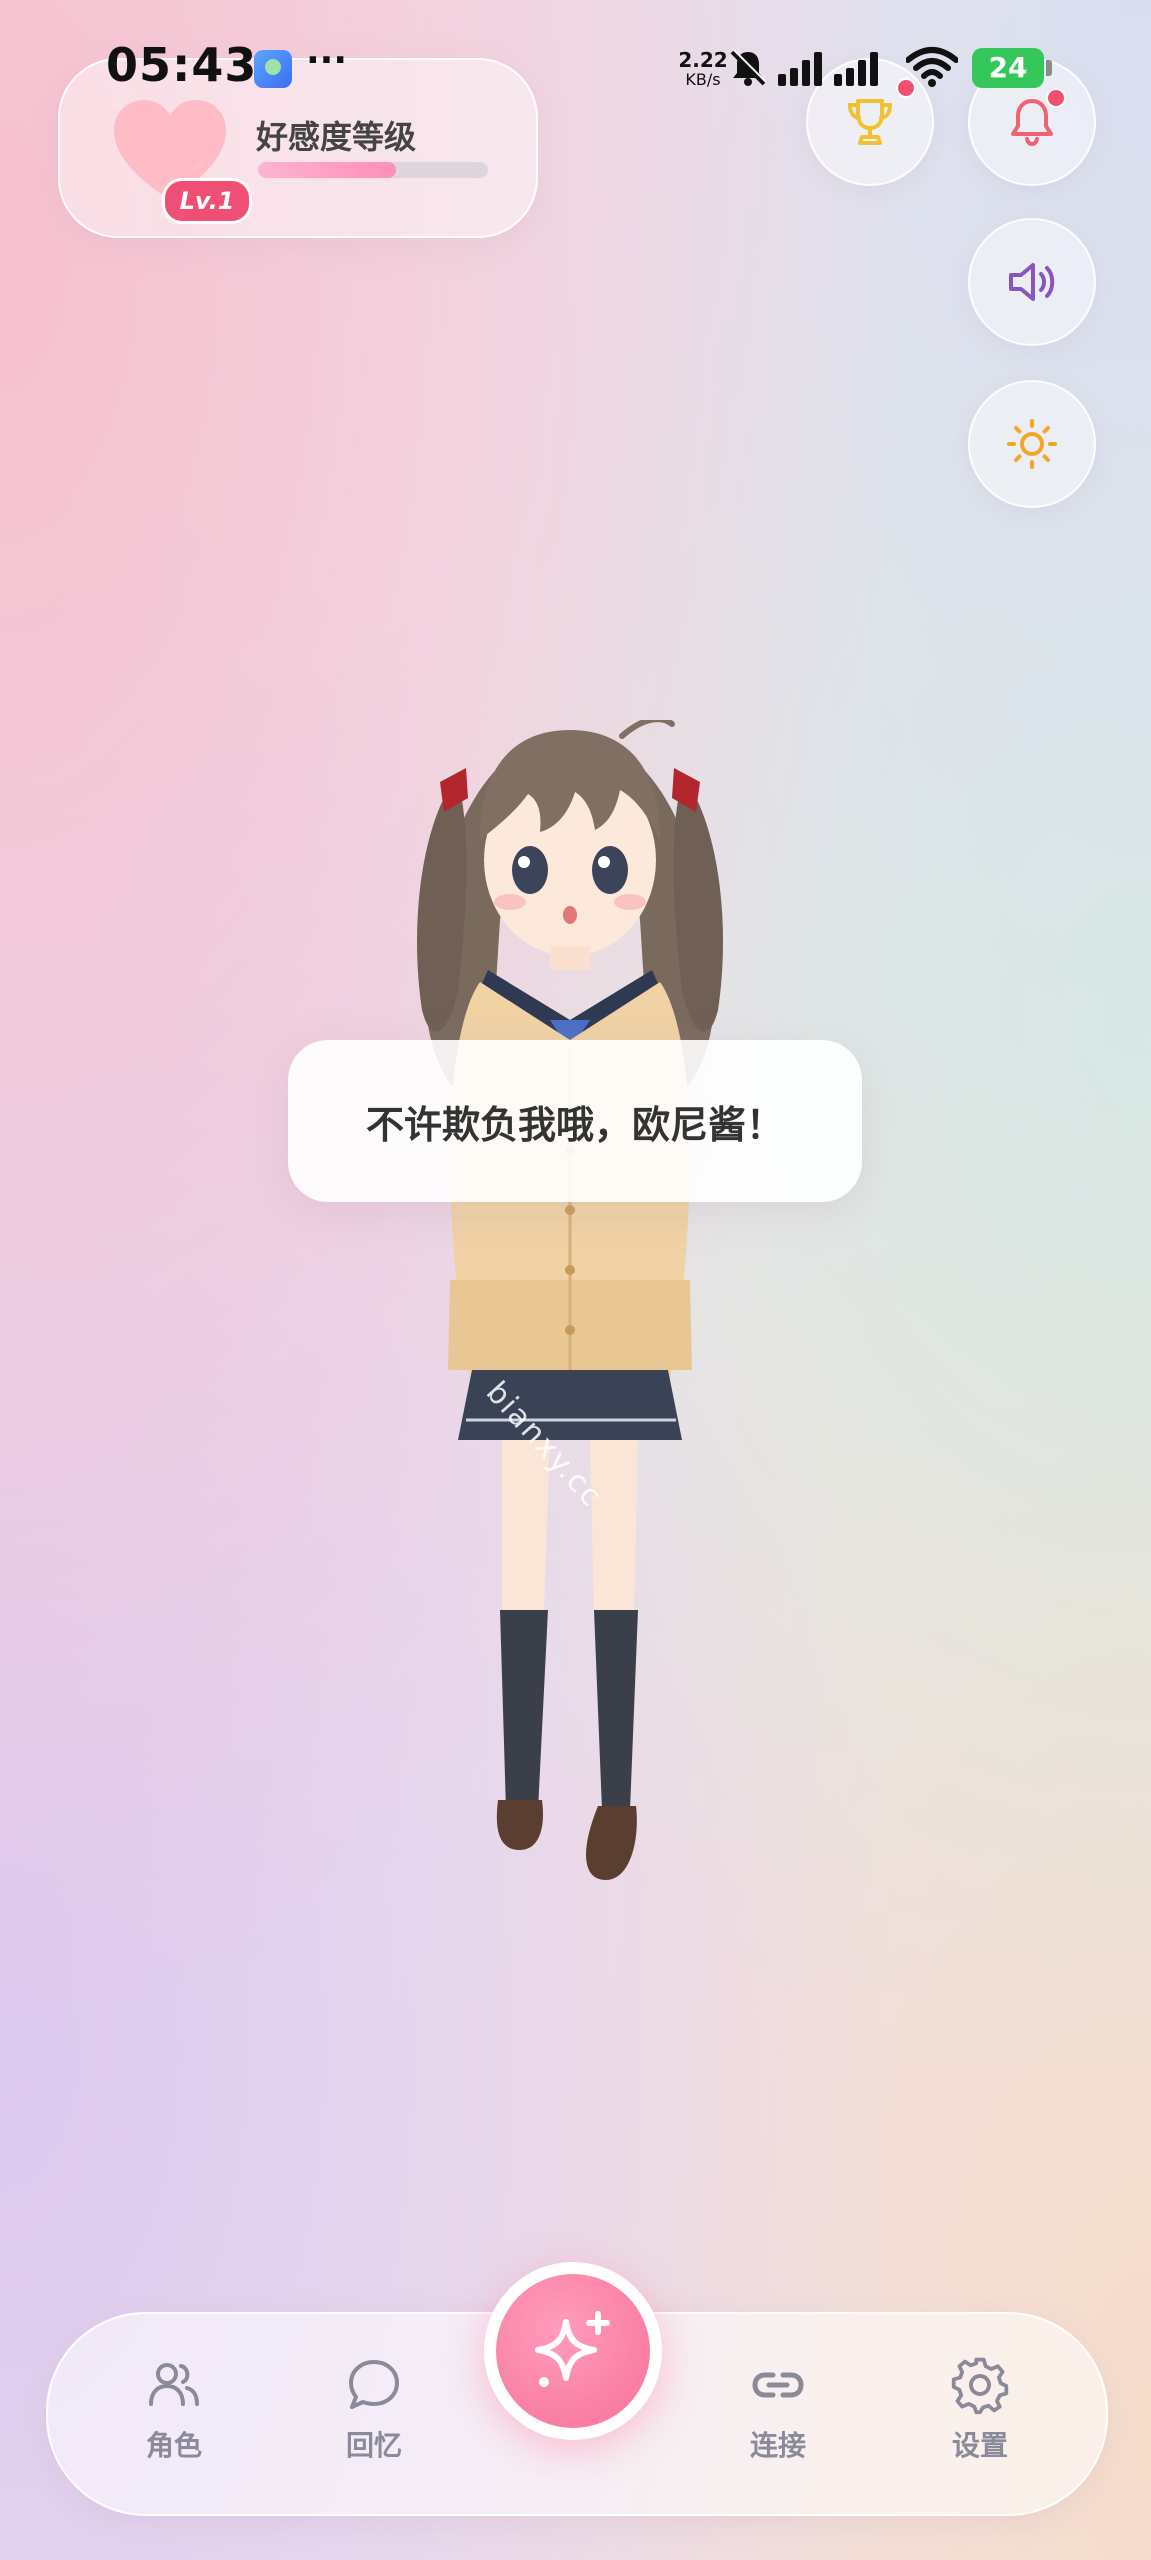 The width and height of the screenshot is (1151, 2560). Describe the element at coordinates (778, 2409) in the screenshot. I see `nav-item-connect: 连接` at that location.